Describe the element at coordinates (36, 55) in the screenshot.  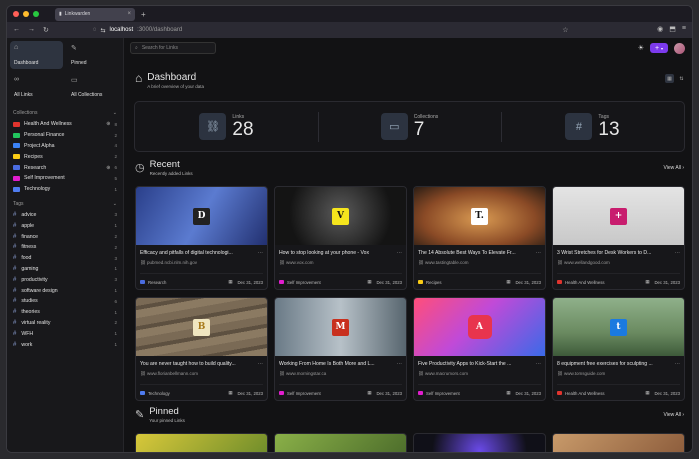
I see `quick-nav-dashboard: ⌂ Dashboard` at that location.